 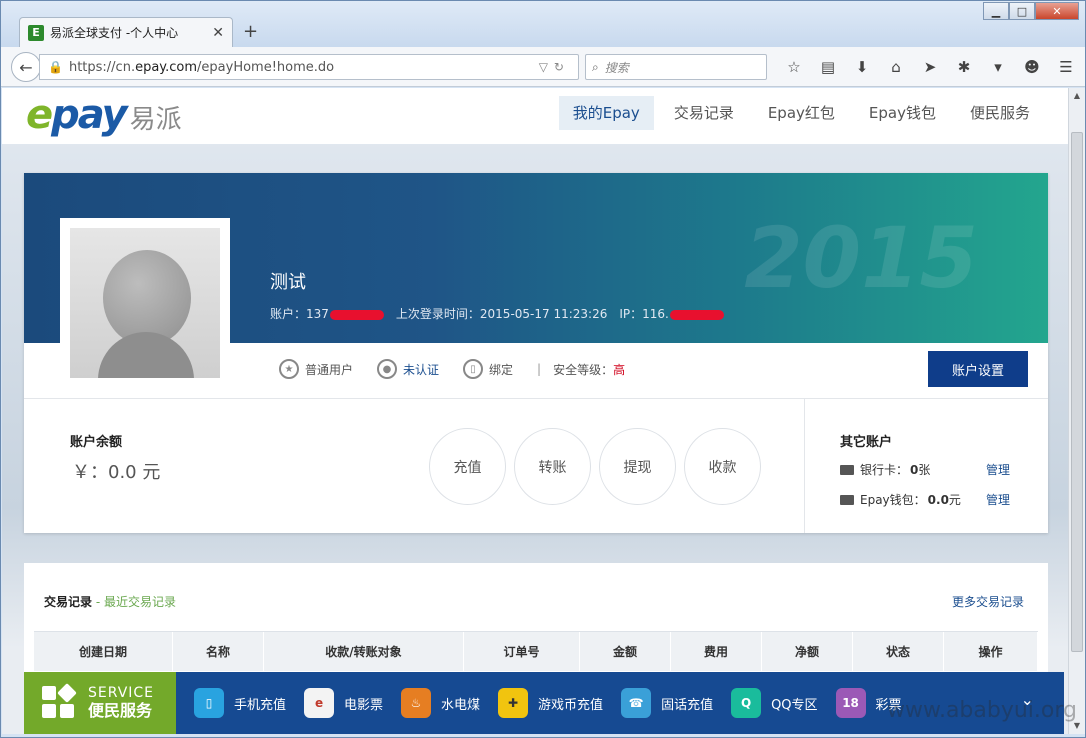 I want to click on utilities-icon: ♨, so click(x=416, y=703).